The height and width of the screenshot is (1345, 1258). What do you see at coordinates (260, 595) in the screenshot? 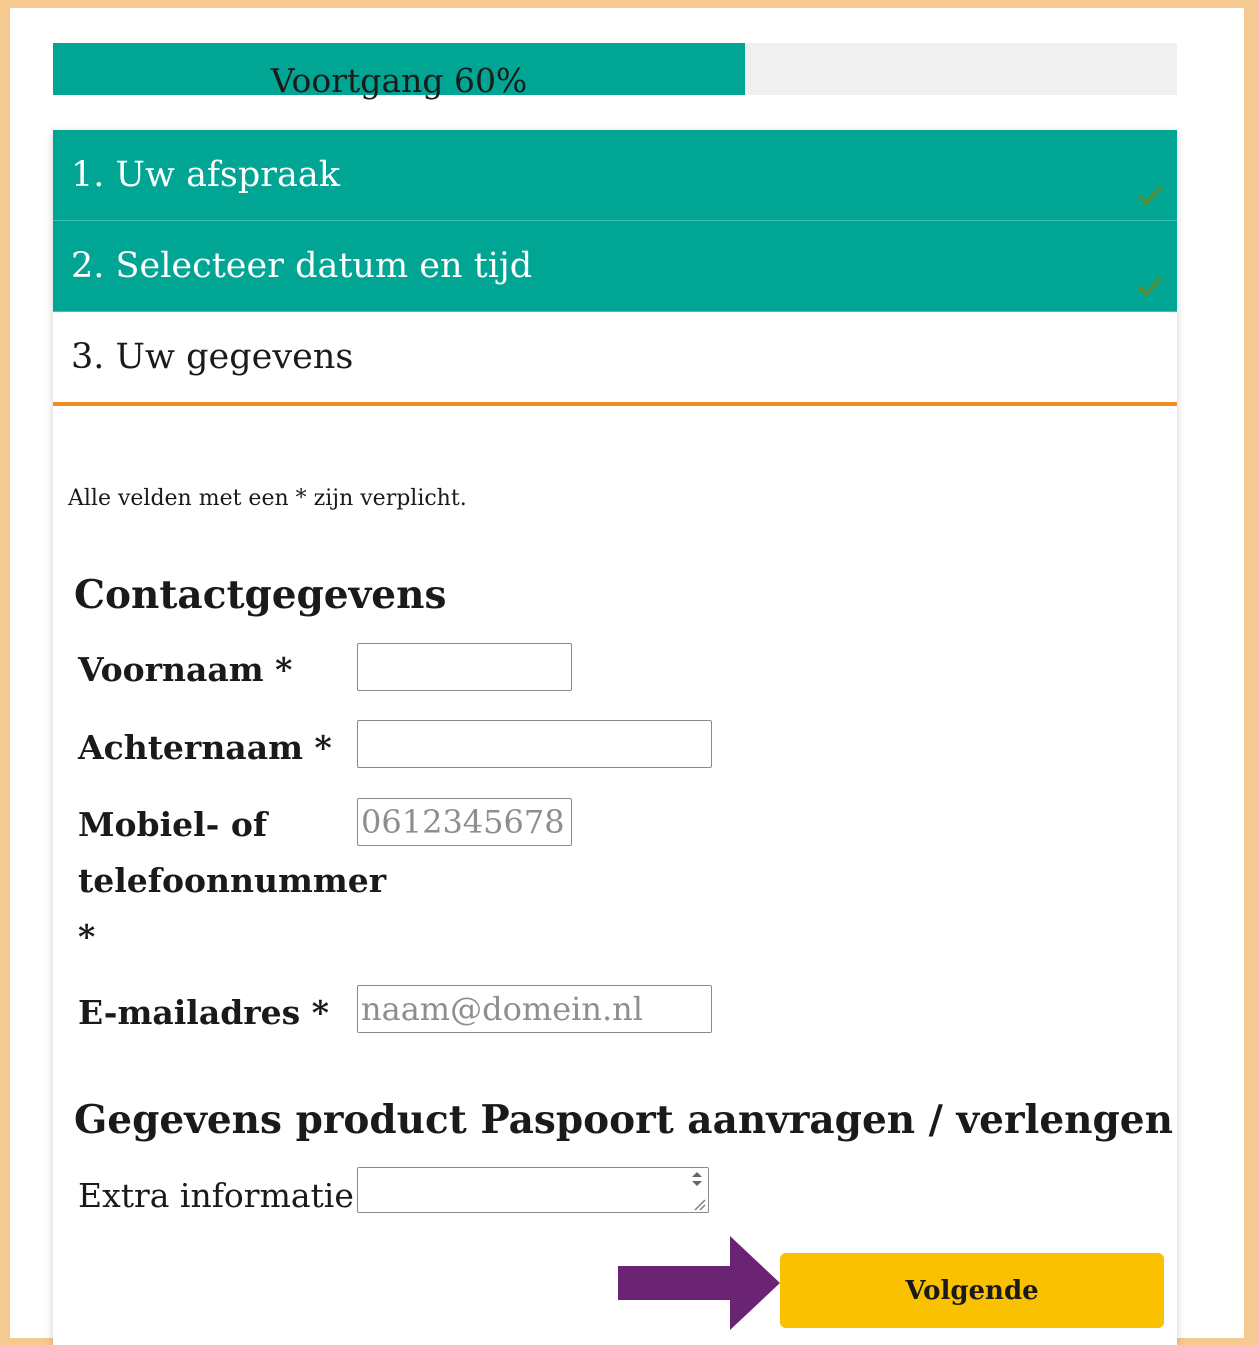
I see `contact-heading: Contactgegevens` at bounding box center [260, 595].